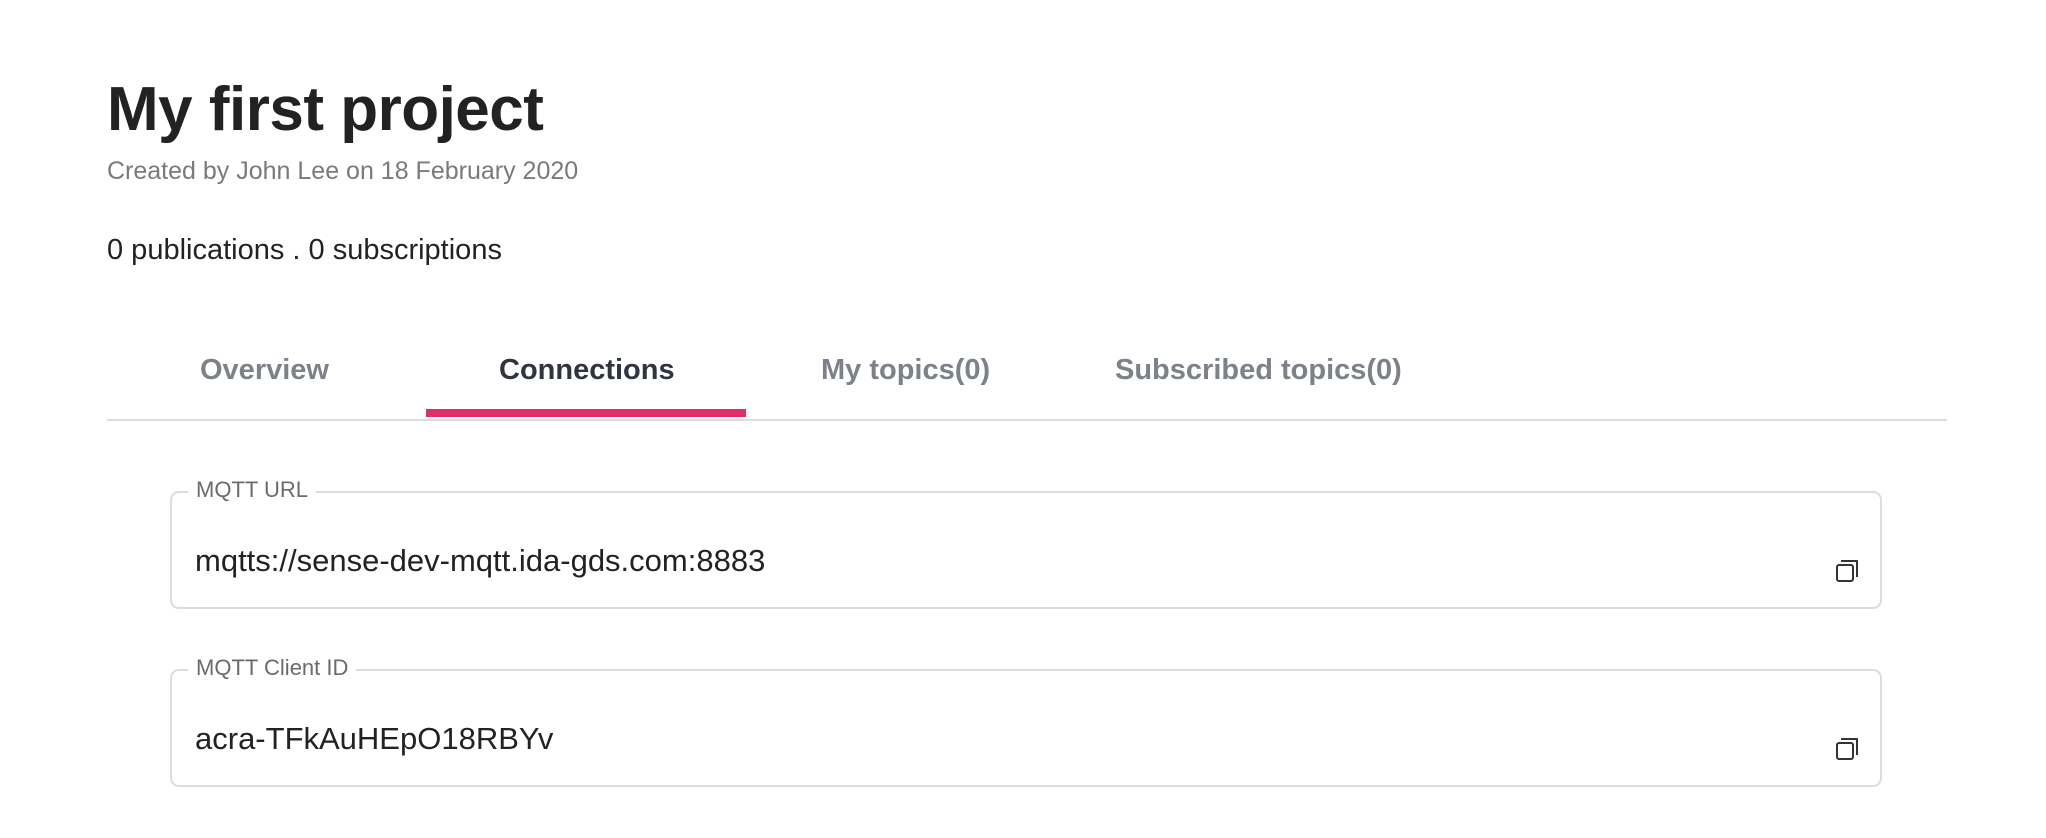 The width and height of the screenshot is (2046, 838). Describe the element at coordinates (343, 171) in the screenshot. I see `project-meta: Created by John Lee on 18 February 2020` at that location.